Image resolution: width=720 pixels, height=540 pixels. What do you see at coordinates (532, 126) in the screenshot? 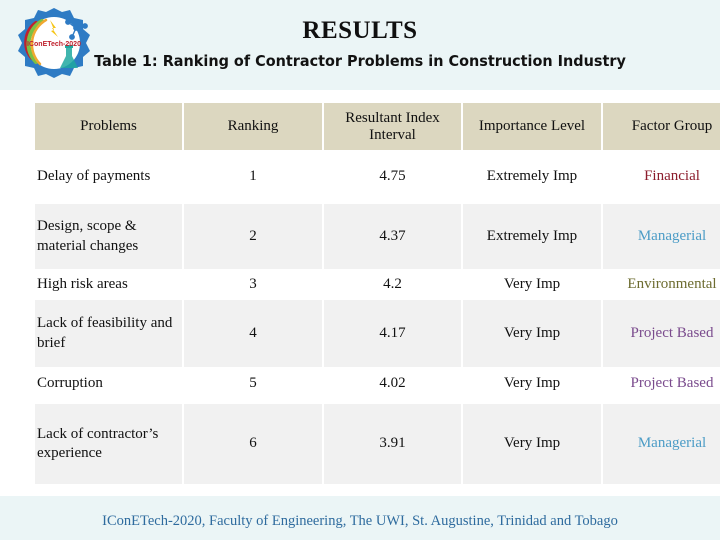
I see `column-header-importance-level: Importance Level` at bounding box center [532, 126].